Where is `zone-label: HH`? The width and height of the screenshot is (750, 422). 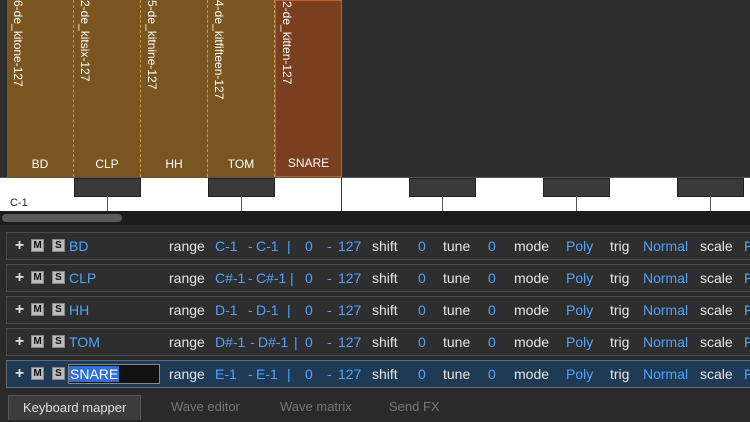 zone-label: HH is located at coordinates (174, 164).